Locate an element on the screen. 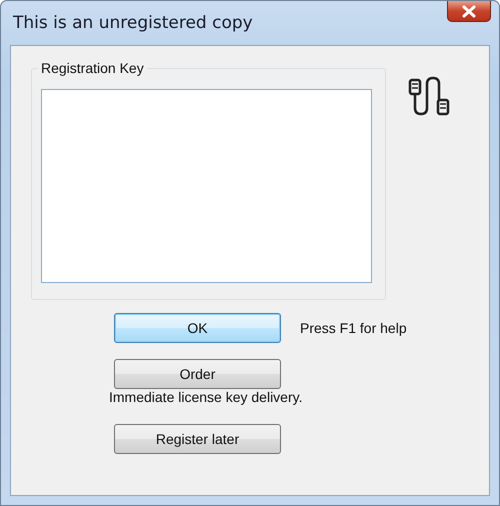 This screenshot has width=500, height=506. default-button: OK is located at coordinates (197, 328).